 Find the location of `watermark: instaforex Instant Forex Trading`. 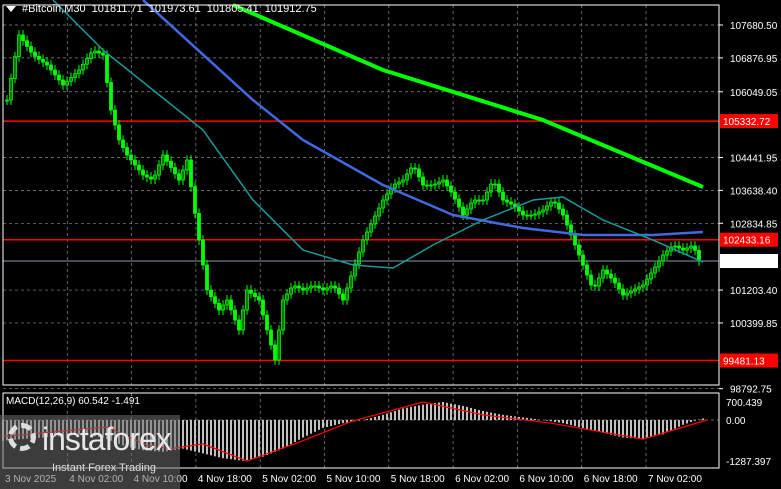

watermark: instaforex Instant Forex Trading is located at coordinates (90, 452).